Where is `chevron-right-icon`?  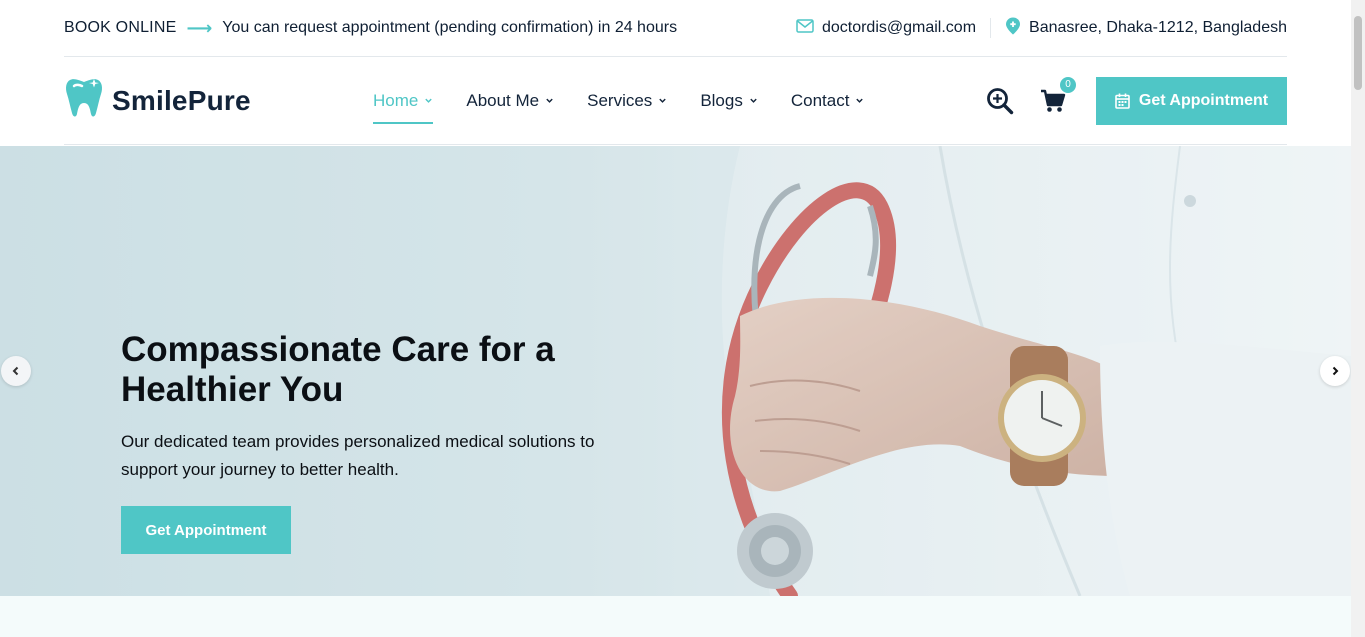 chevron-right-icon is located at coordinates (1335, 371).